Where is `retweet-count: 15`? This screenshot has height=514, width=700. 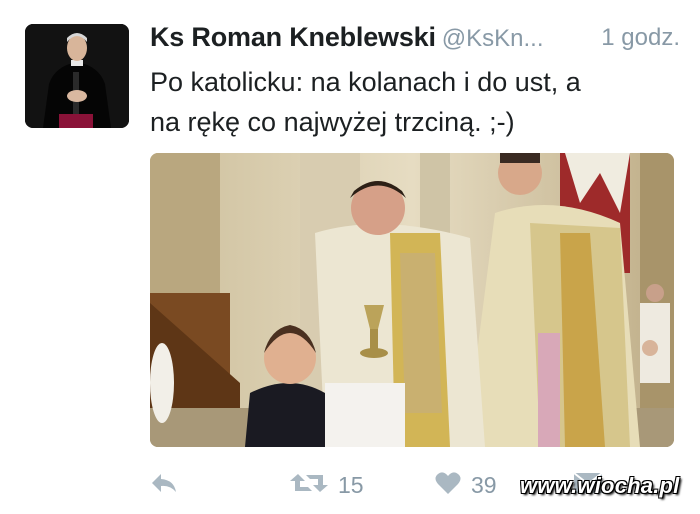
retweet-count: 15 is located at coordinates (351, 484).